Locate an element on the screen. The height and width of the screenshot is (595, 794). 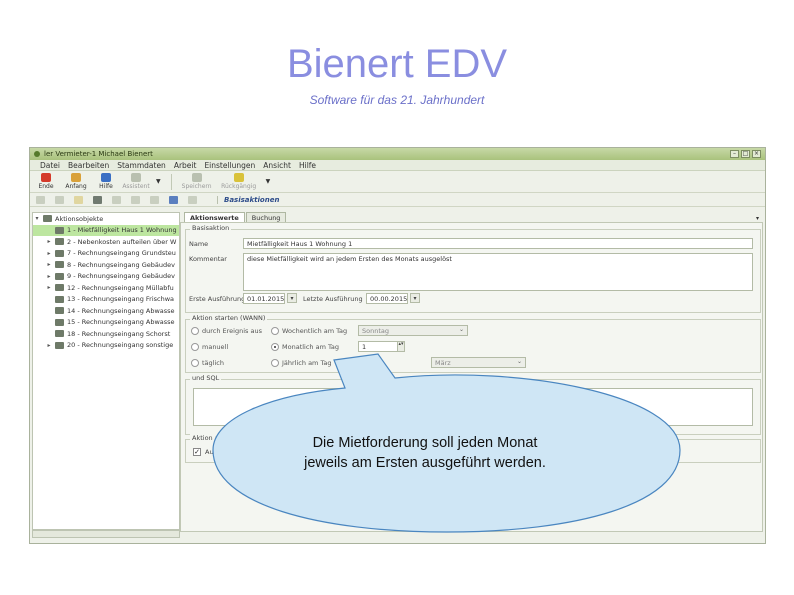
hilfe-button: Hilfe is located at coordinates (106, 181).